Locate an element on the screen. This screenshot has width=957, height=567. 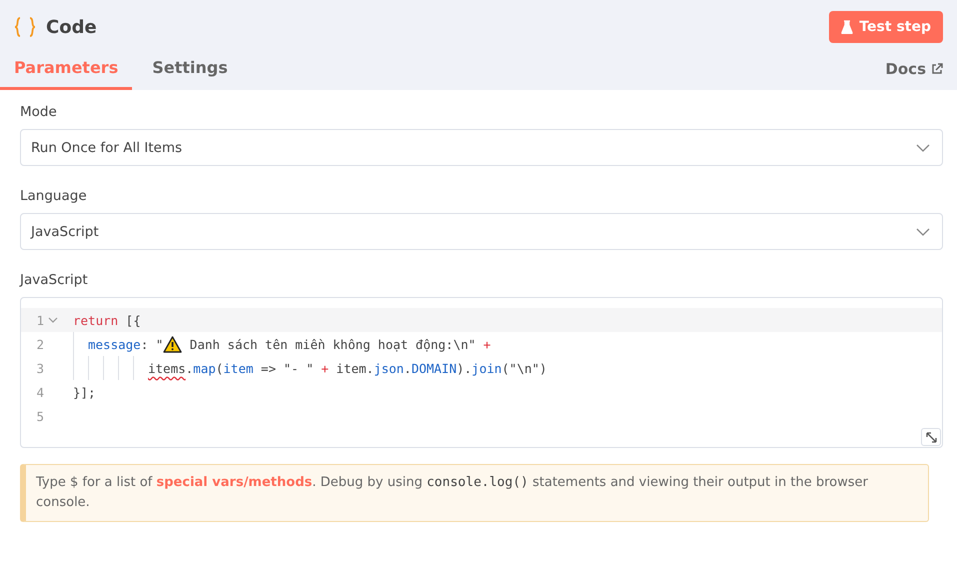
flask-icon is located at coordinates (847, 27).